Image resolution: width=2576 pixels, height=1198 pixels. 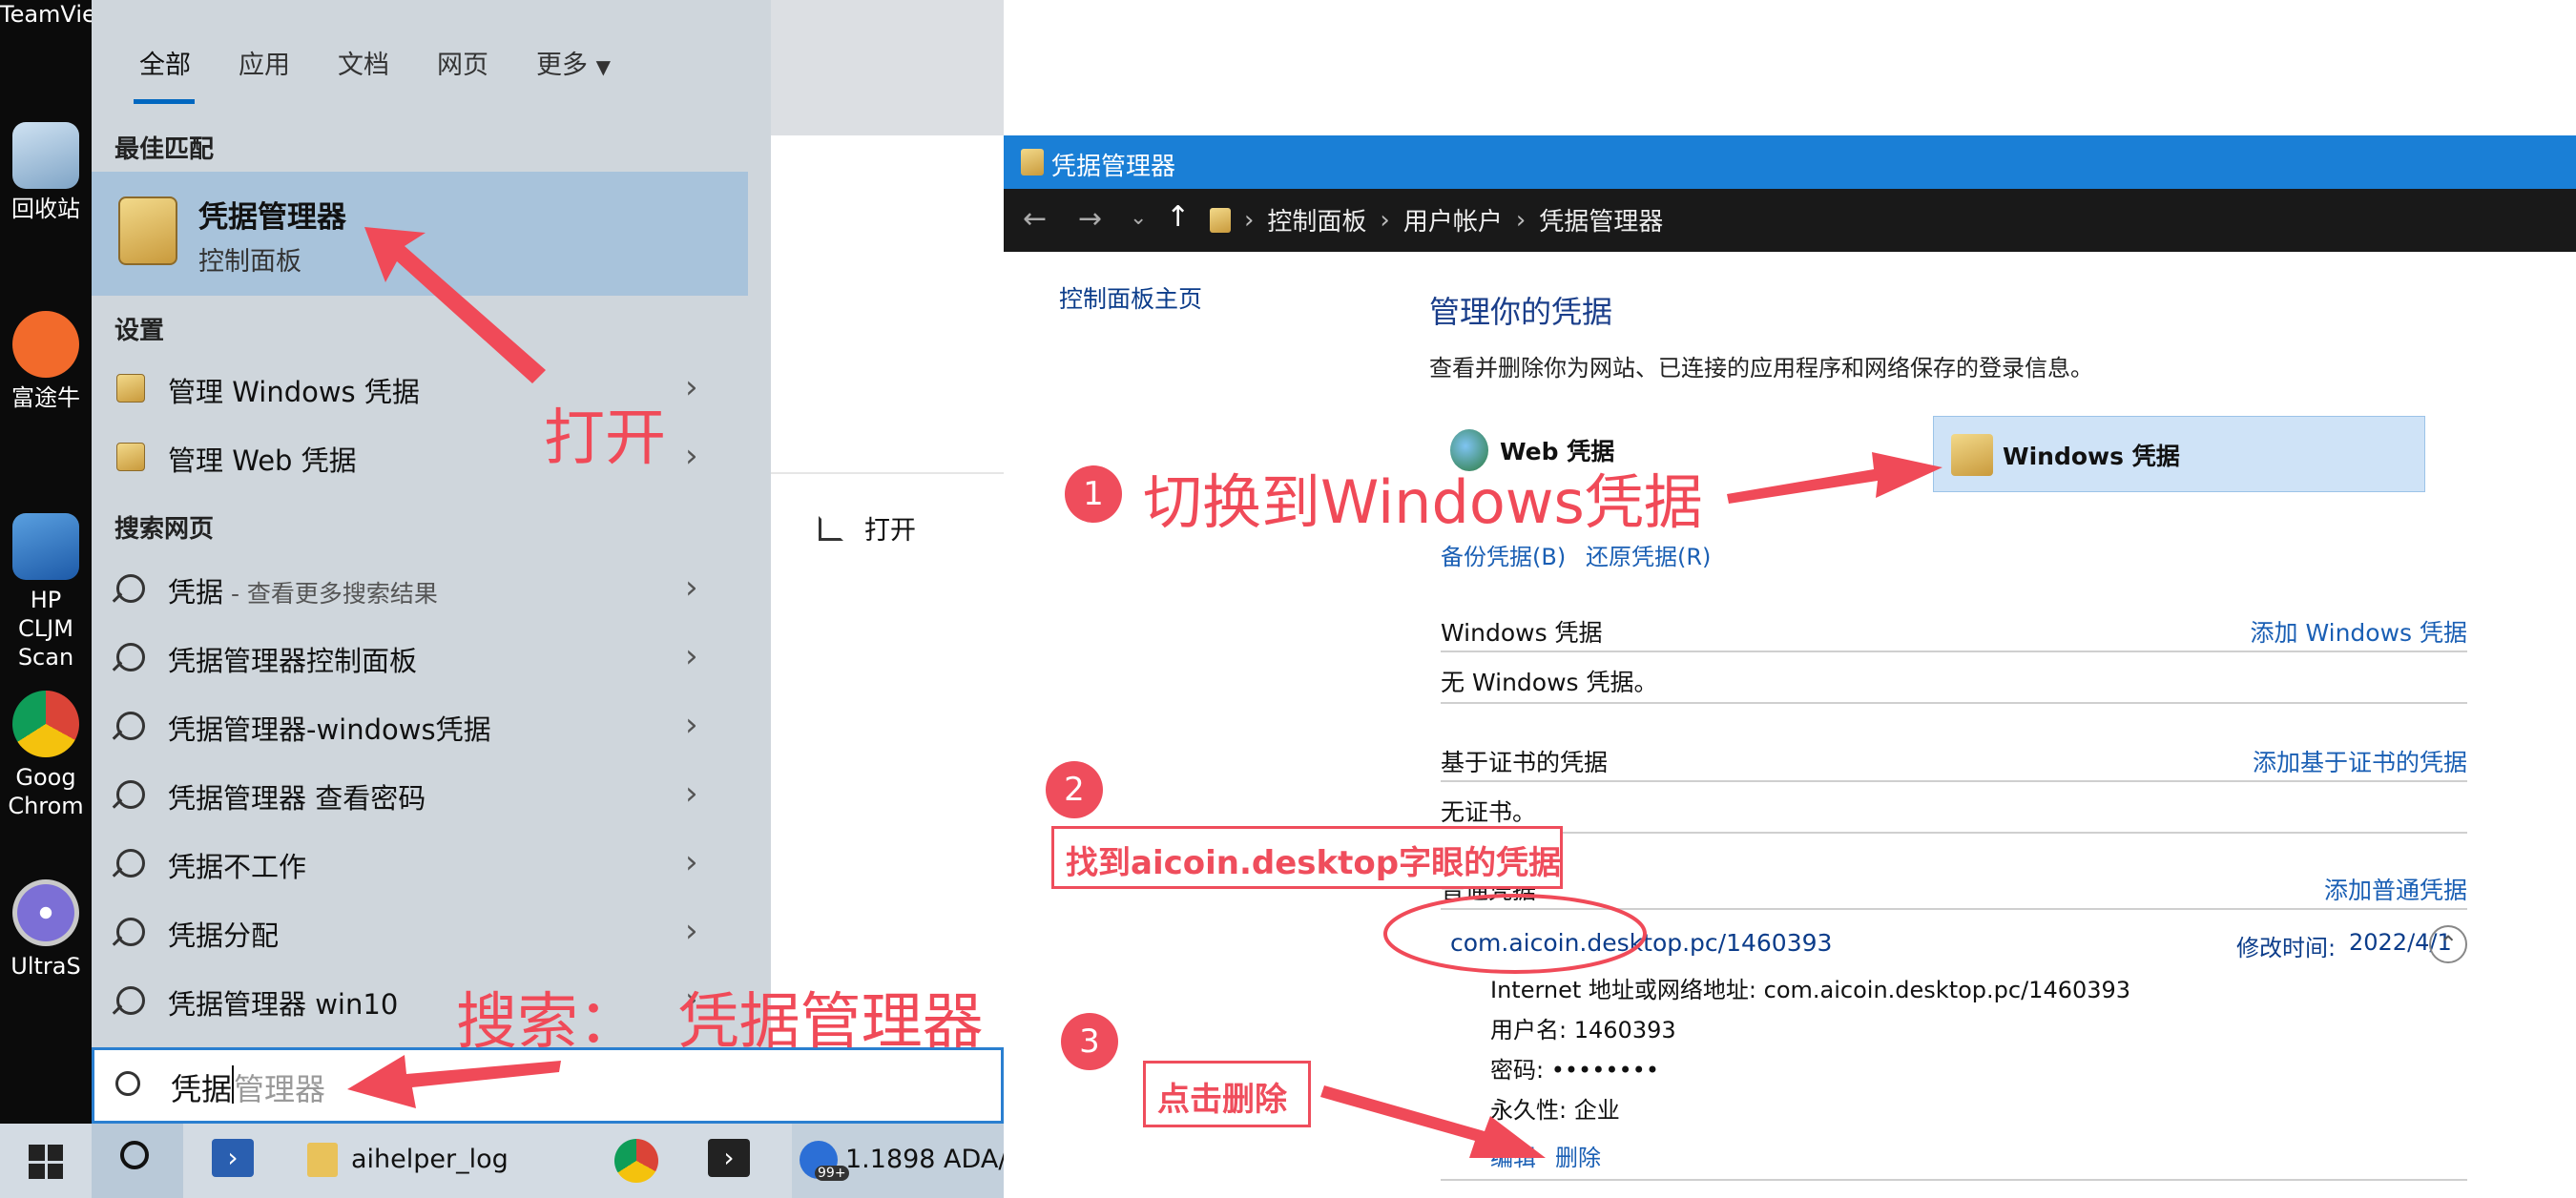 I want to click on forward-icon: →, so click(x=1090, y=219).